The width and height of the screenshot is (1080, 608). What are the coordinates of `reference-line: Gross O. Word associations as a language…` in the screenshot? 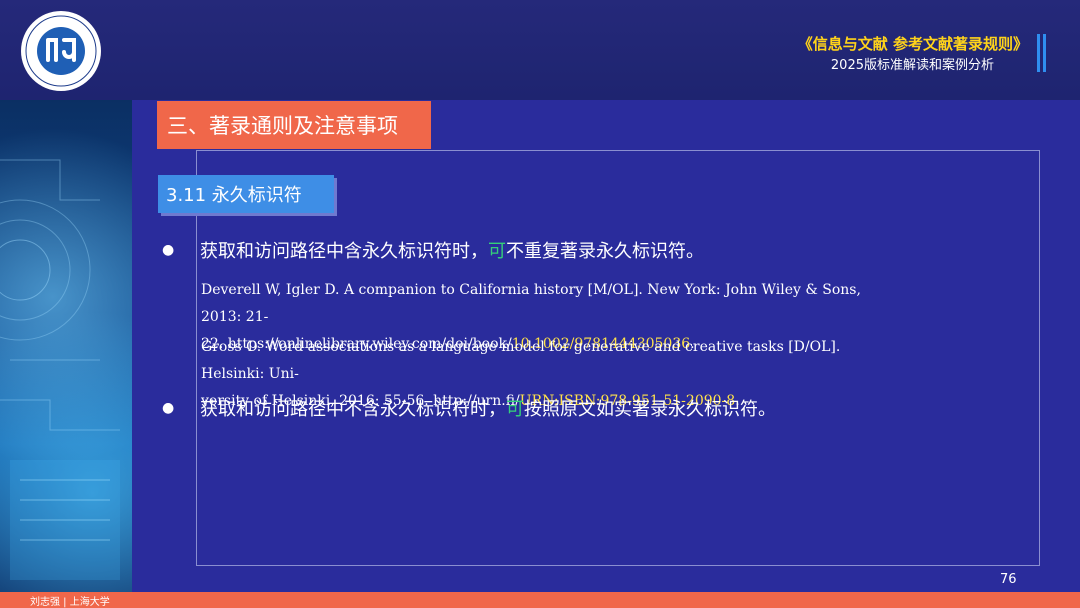 It's located at (521, 360).